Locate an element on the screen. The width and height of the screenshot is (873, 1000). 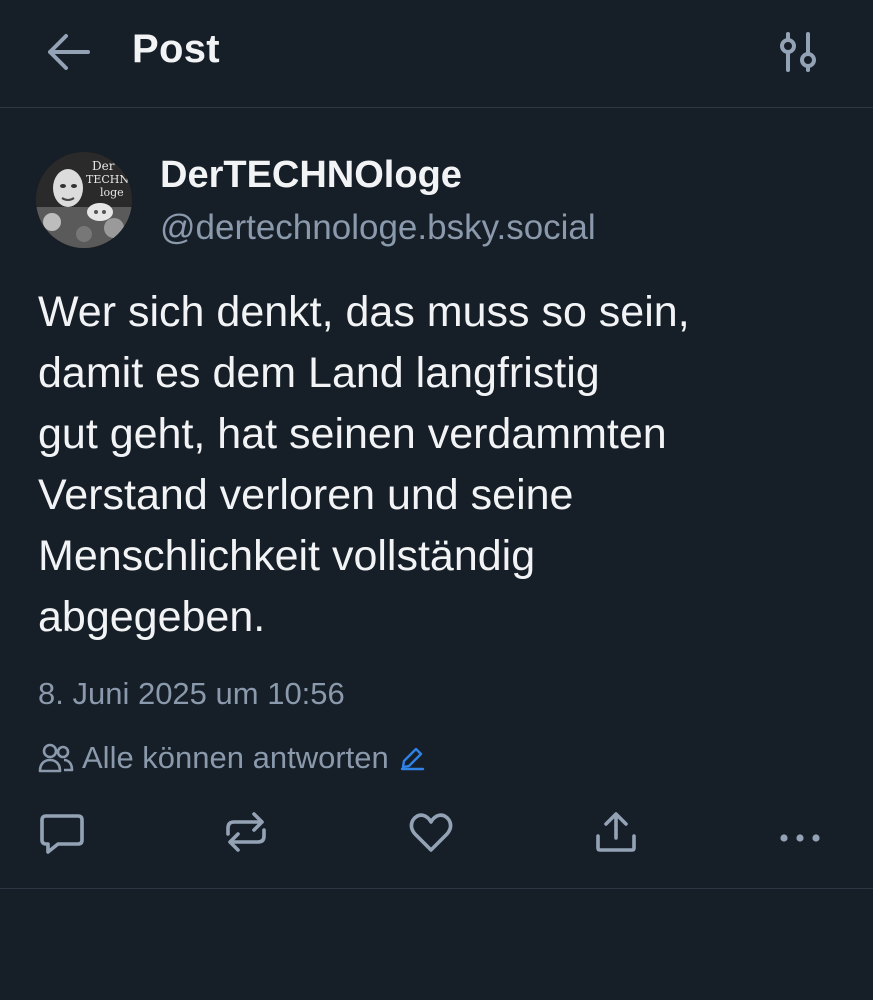
sliders-icon is located at coordinates (798, 52).